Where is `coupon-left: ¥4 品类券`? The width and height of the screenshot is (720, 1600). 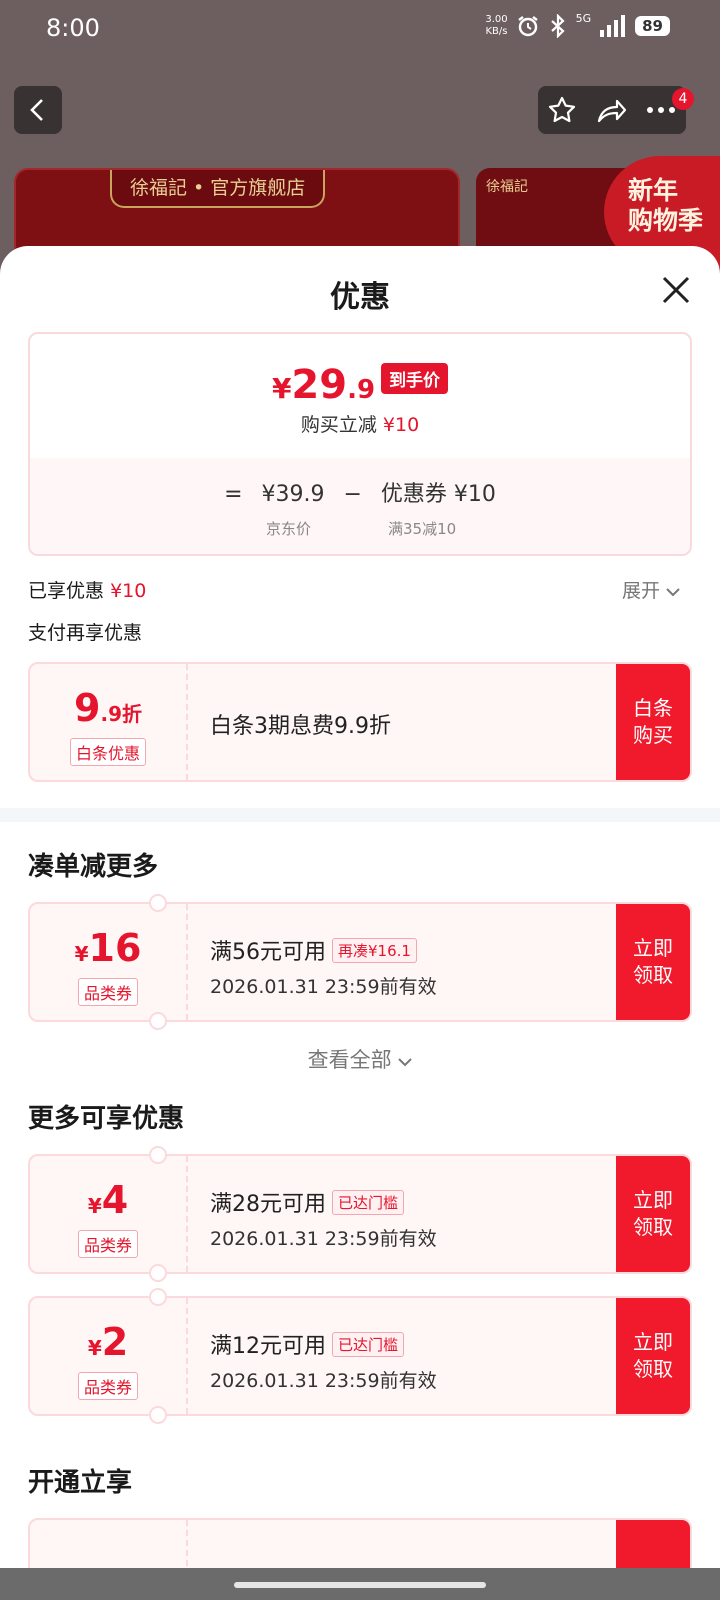
coupon-left: ¥4 品类券 is located at coordinates (109, 1214).